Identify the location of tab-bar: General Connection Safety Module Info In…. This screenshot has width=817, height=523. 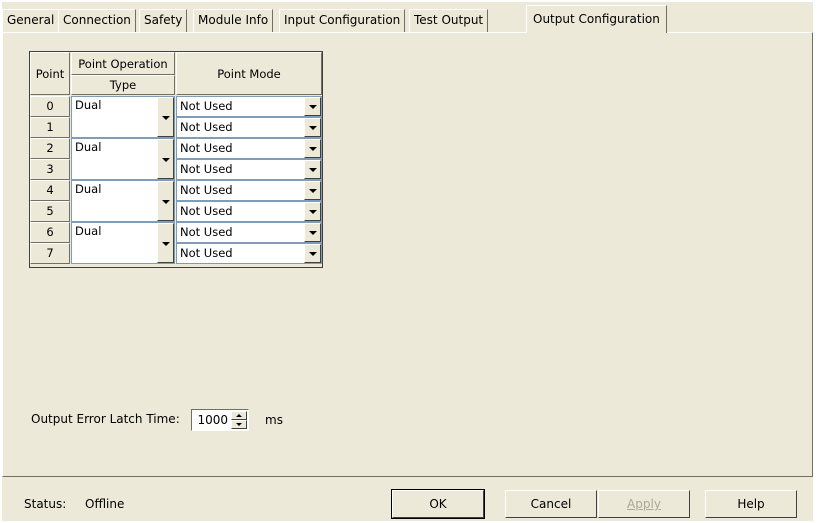
(407, 17).